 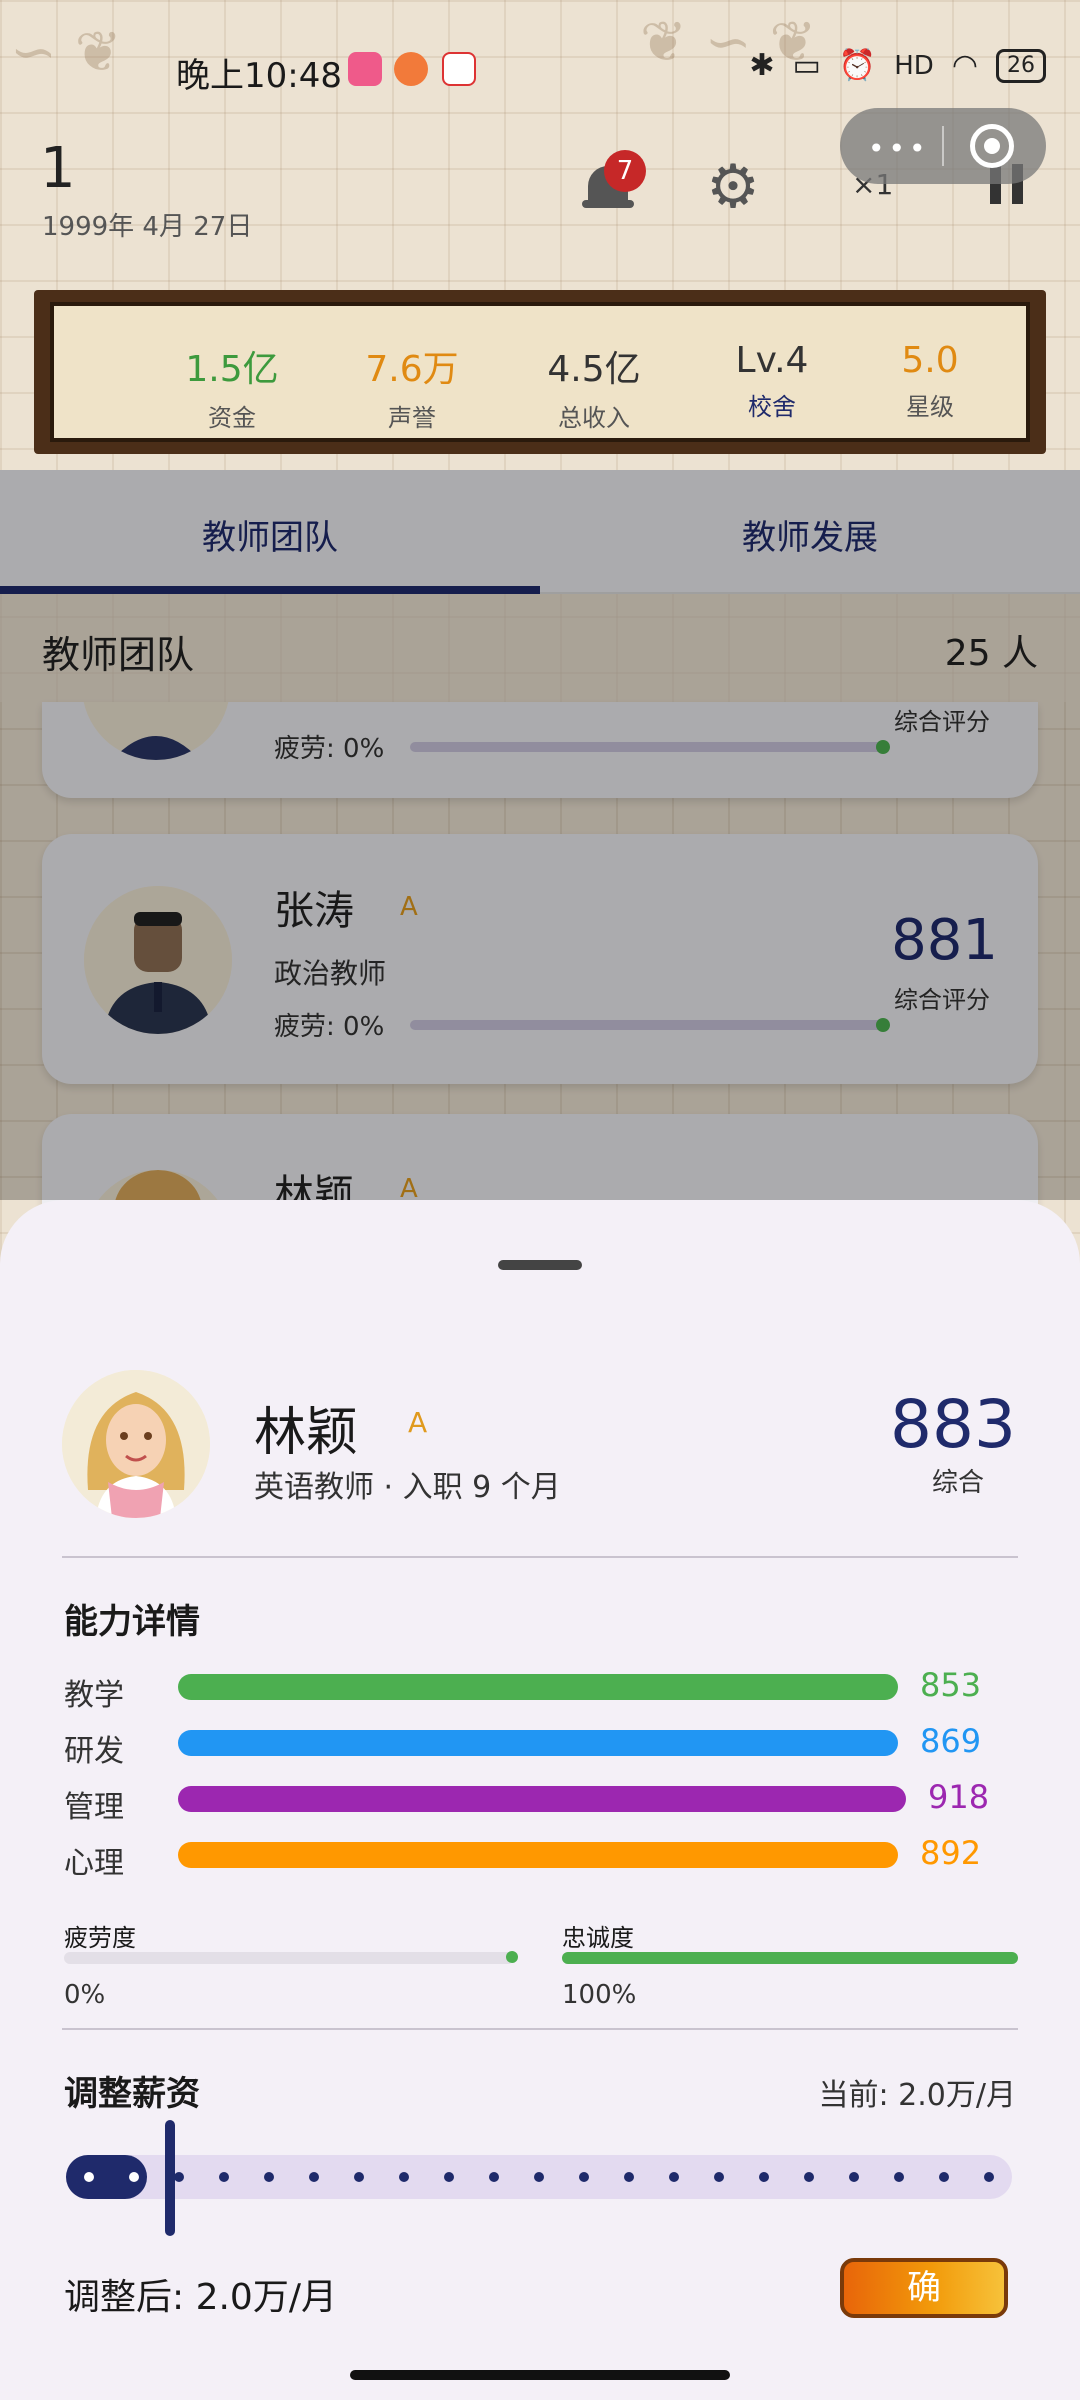 What do you see at coordinates (951, 1685) in the screenshot?
I see `ability-value: 853` at bounding box center [951, 1685].